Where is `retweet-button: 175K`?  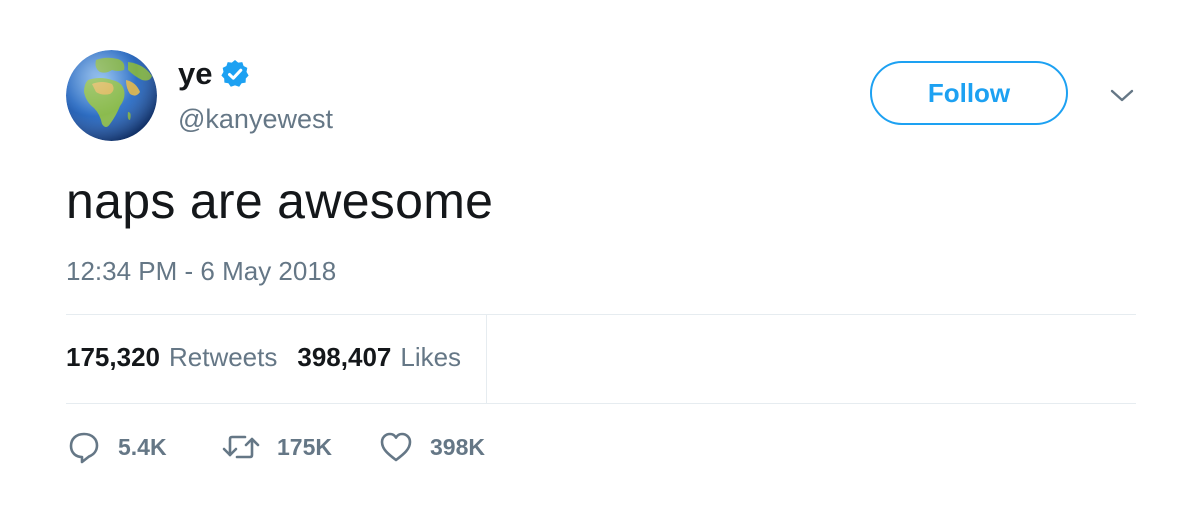
retweet-button: 175K is located at coordinates (299, 447).